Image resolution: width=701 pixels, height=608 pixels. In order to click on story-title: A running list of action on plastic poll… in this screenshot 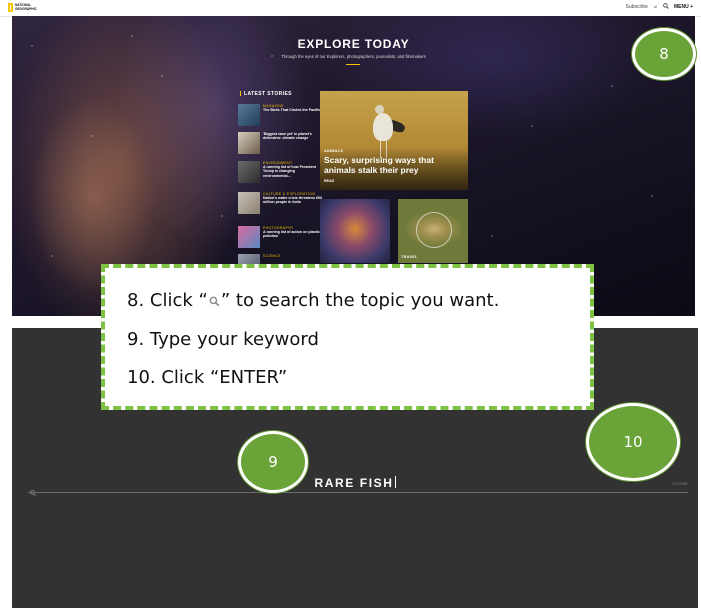, I will do `click(291, 234)`.